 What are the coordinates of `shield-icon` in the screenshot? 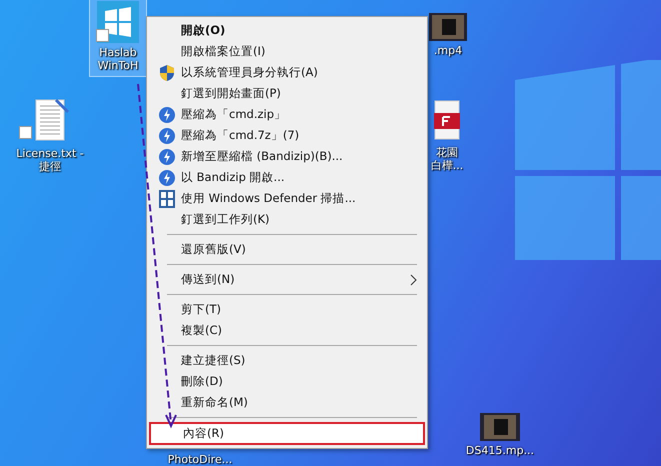 It's located at (167, 72).